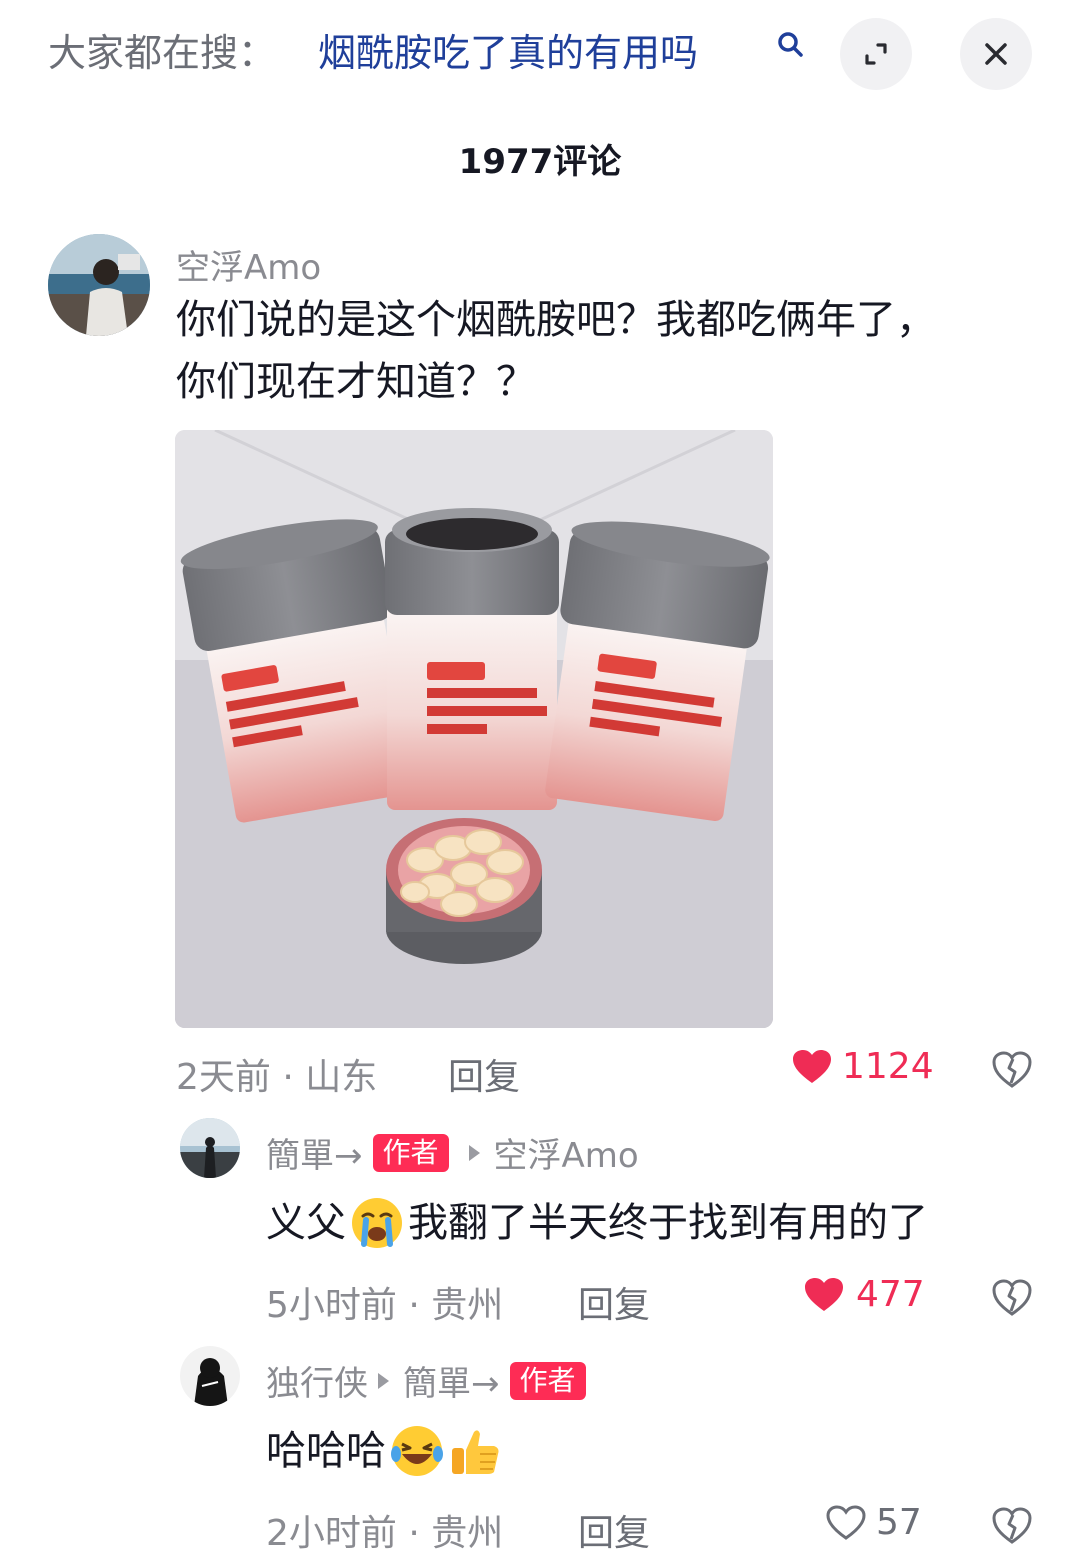 This screenshot has width=1080, height=1560. I want to click on comment-location: 山东, so click(341, 1077).